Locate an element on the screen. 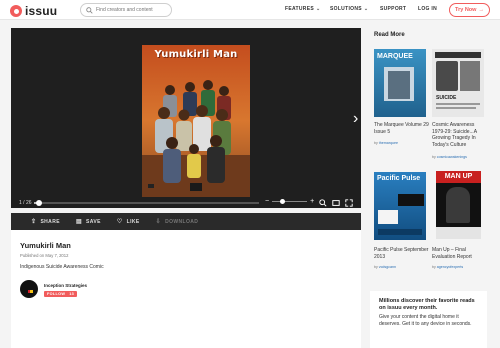 The image size is (500, 348). search-icon is located at coordinates (89, 10).